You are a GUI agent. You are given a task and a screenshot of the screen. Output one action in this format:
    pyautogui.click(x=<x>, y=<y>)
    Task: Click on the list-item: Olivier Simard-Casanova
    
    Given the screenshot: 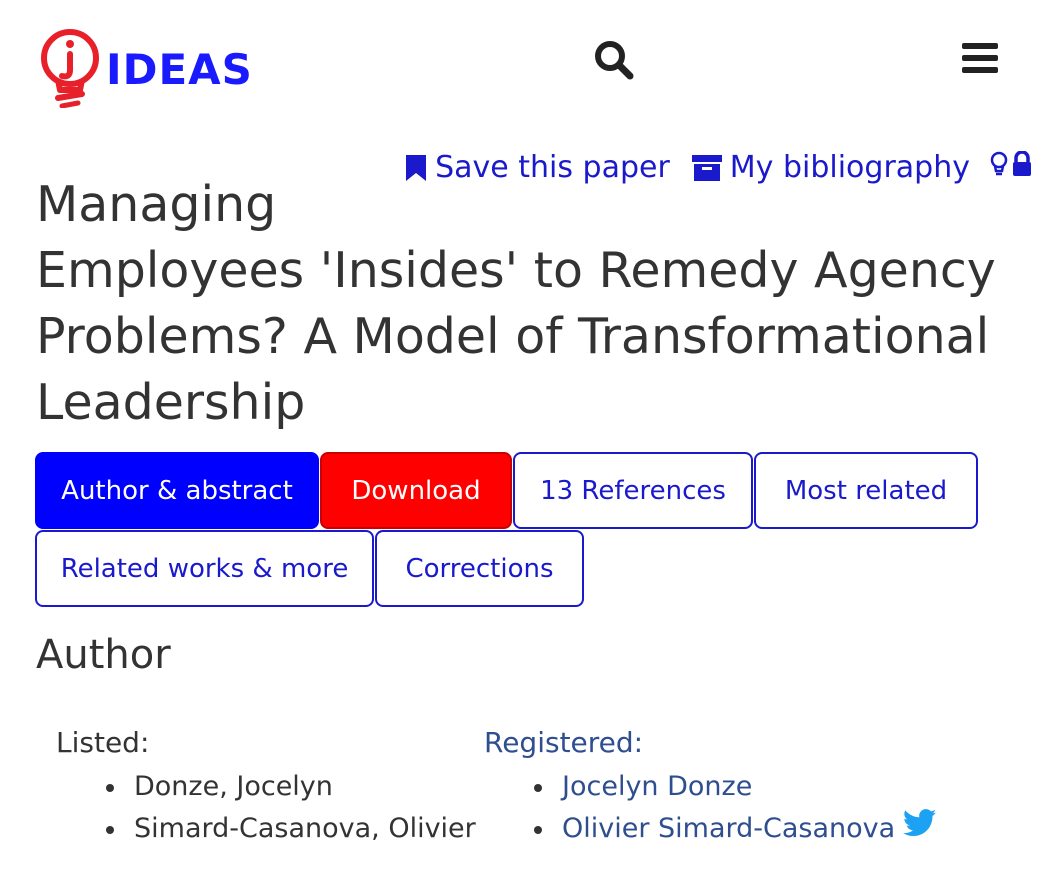 What is the action you would take?
    pyautogui.click(x=734, y=829)
    